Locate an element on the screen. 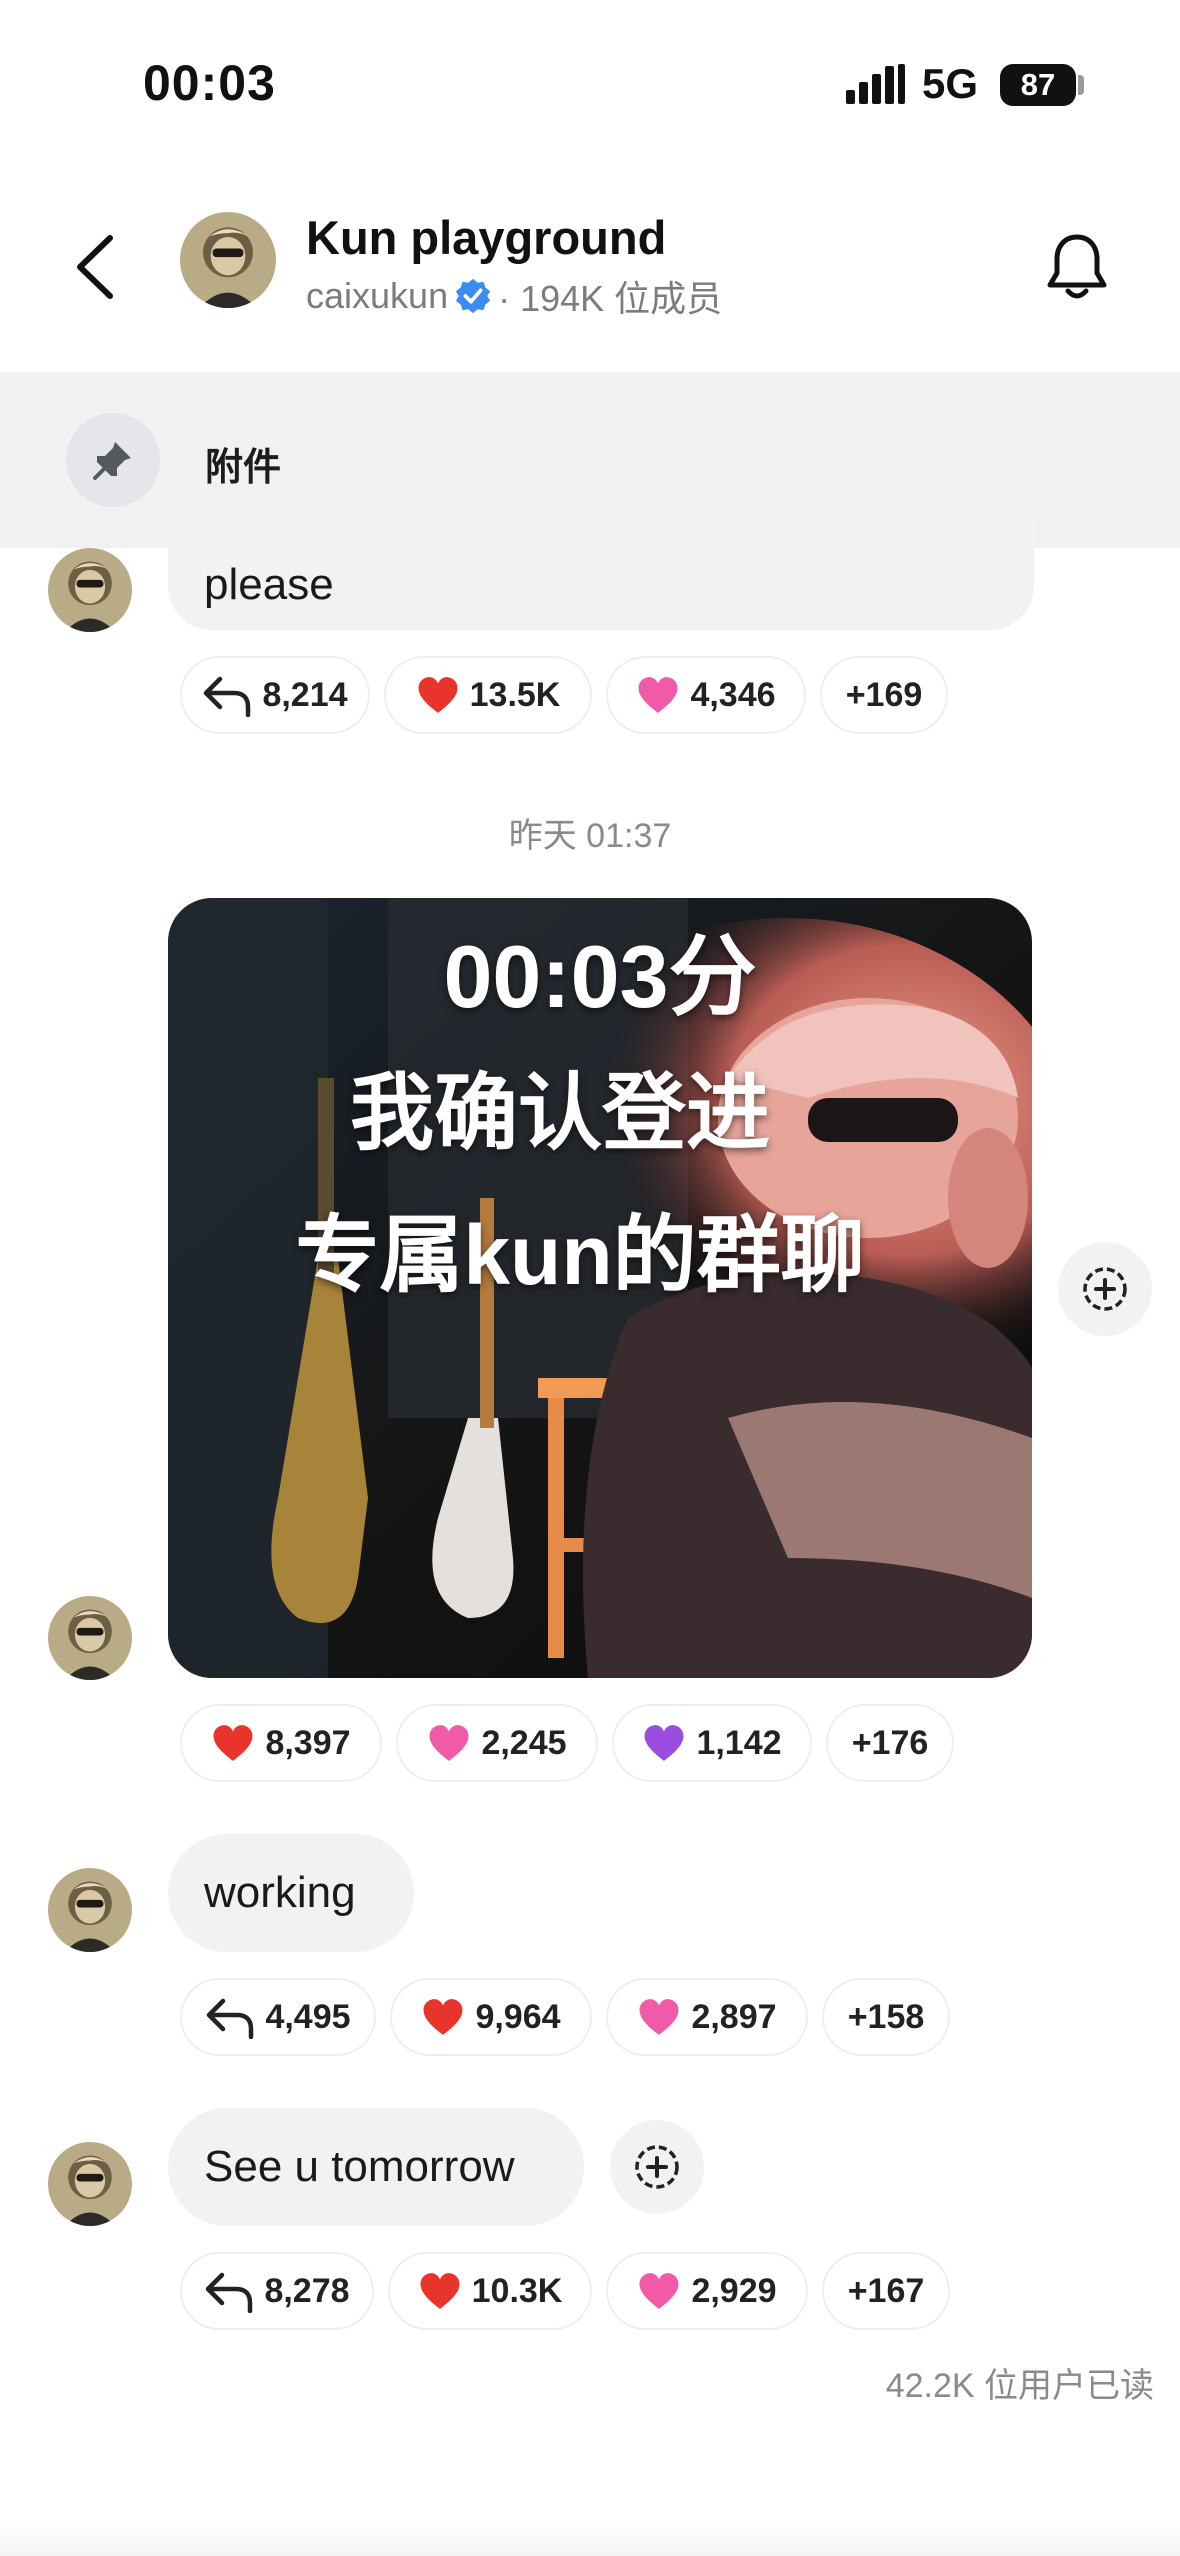 The image size is (1180, 2556). signal-icon is located at coordinates (875, 84).